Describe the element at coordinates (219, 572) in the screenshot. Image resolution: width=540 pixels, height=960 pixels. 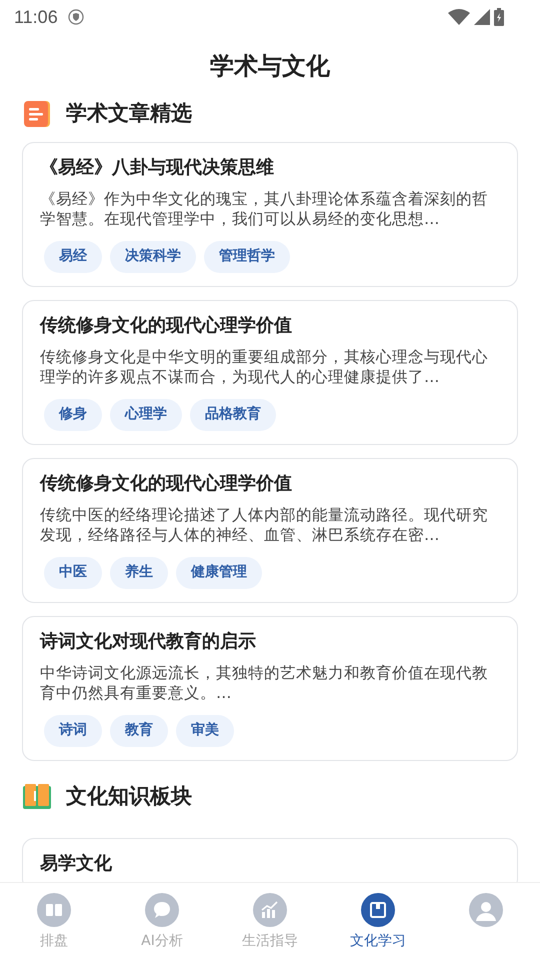
I see `tag-chip: 健康管理` at that location.